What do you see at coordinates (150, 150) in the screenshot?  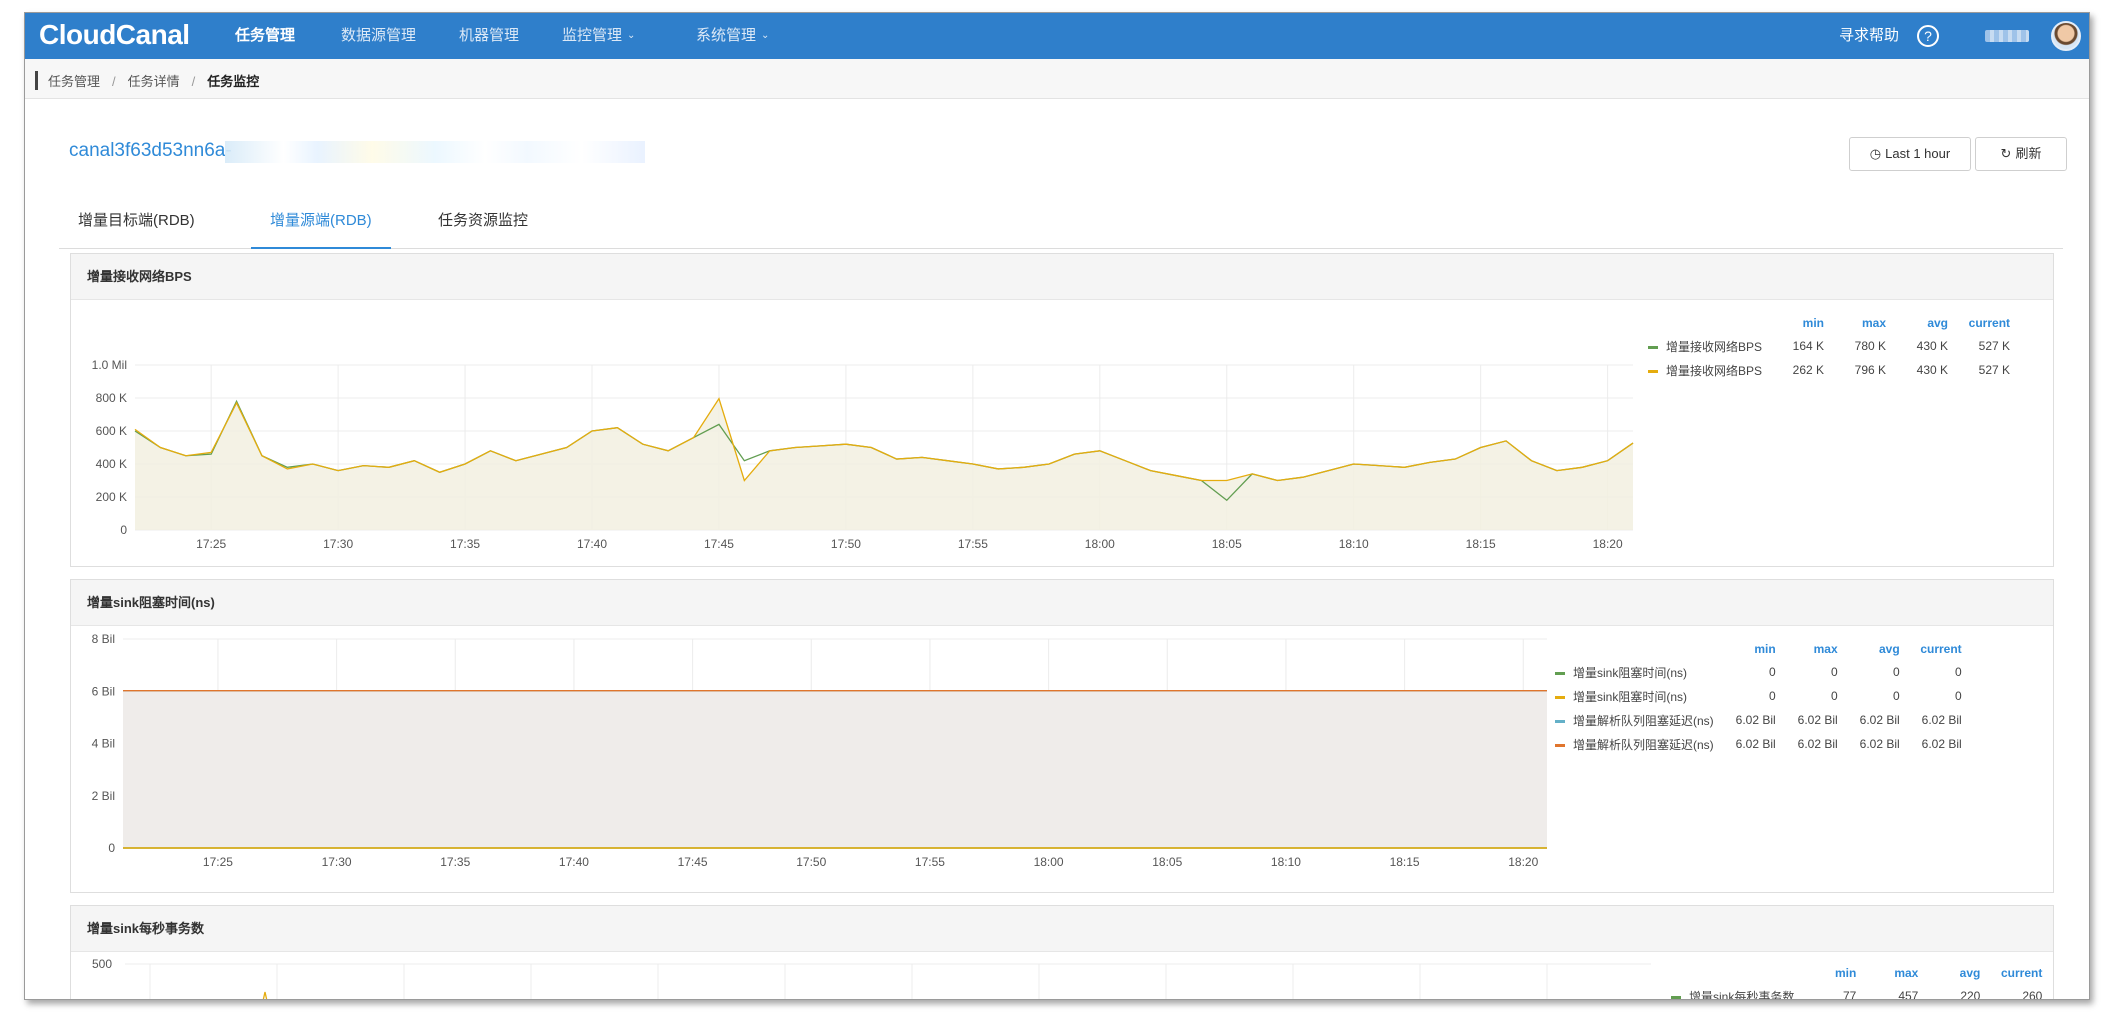 I see `task-title: canal3f63d53nn6a-` at bounding box center [150, 150].